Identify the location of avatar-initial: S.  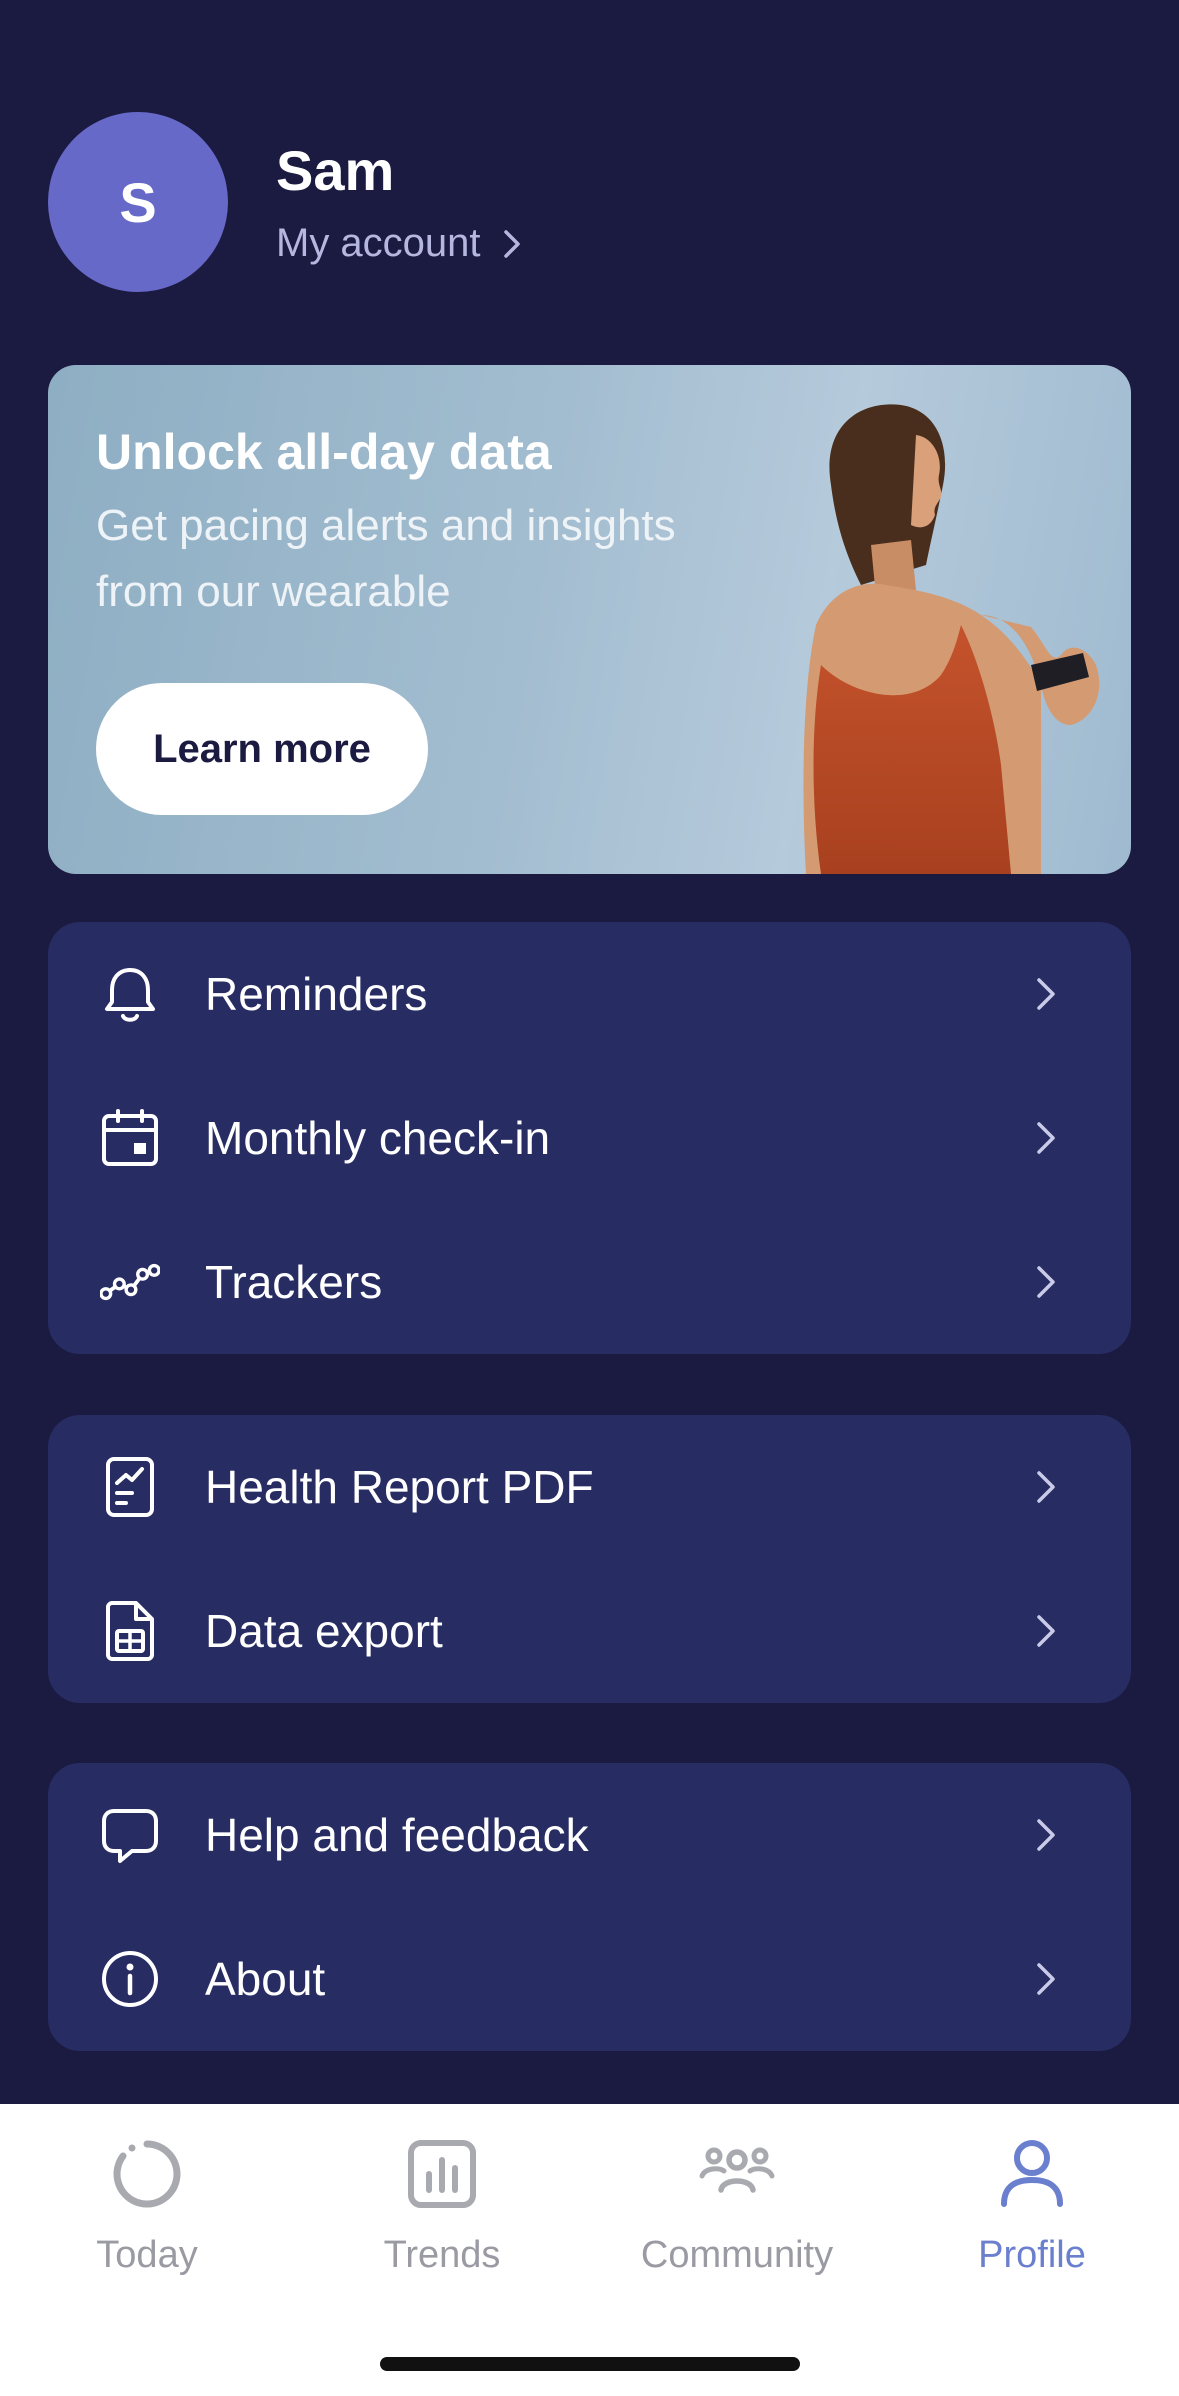
(138, 202).